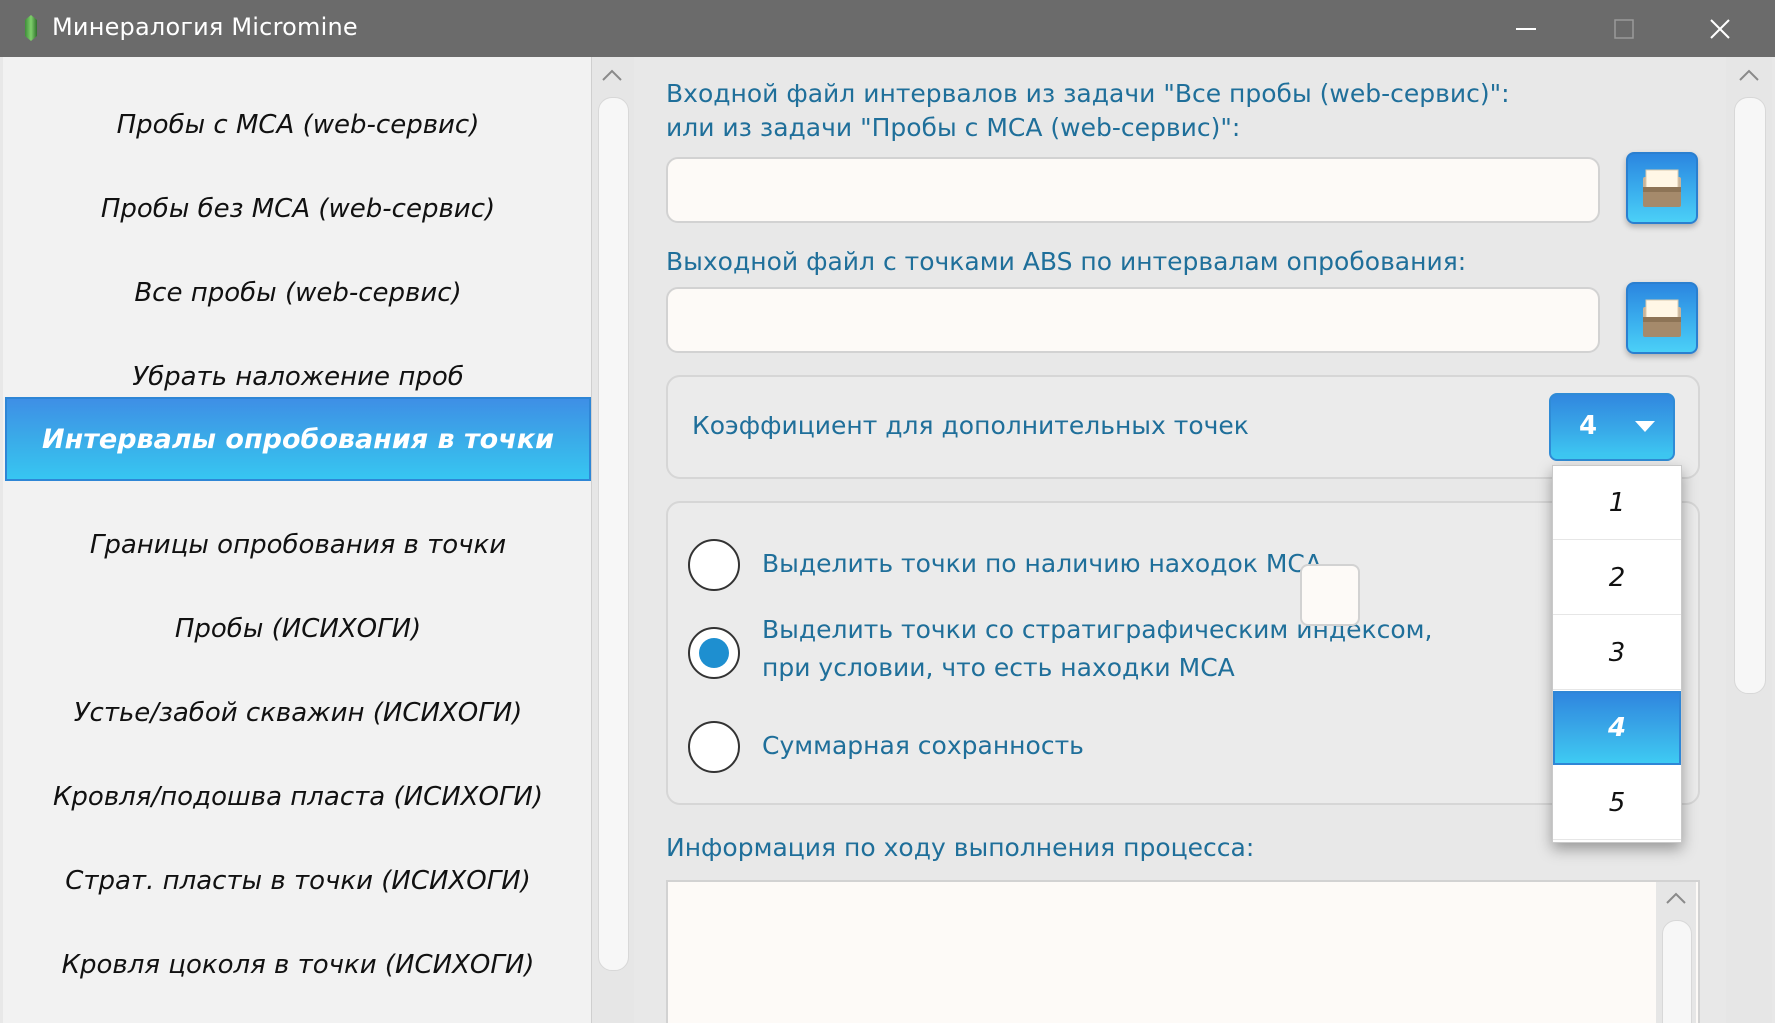 This screenshot has width=1775, height=1029. I want to click on nav-item-label: Границы опробования в точки, so click(298, 545).